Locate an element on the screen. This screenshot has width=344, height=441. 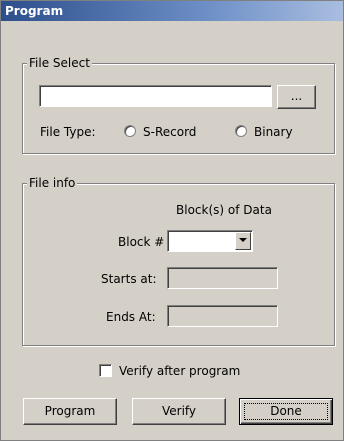
verify-after-program-label: Verify after program is located at coordinates (179, 371).